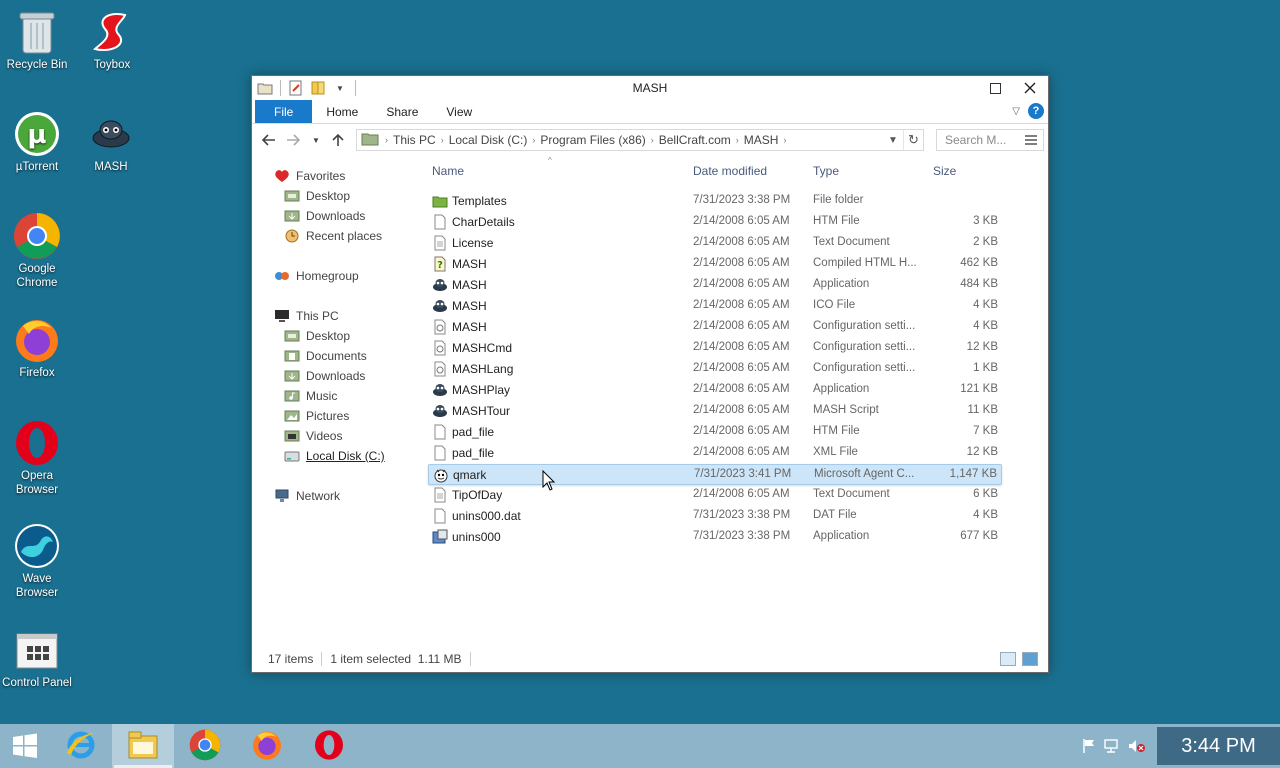 The image size is (1280, 768). What do you see at coordinates (111, 142) in the screenshot?
I see `desktop-icon-mash: MASH` at bounding box center [111, 142].